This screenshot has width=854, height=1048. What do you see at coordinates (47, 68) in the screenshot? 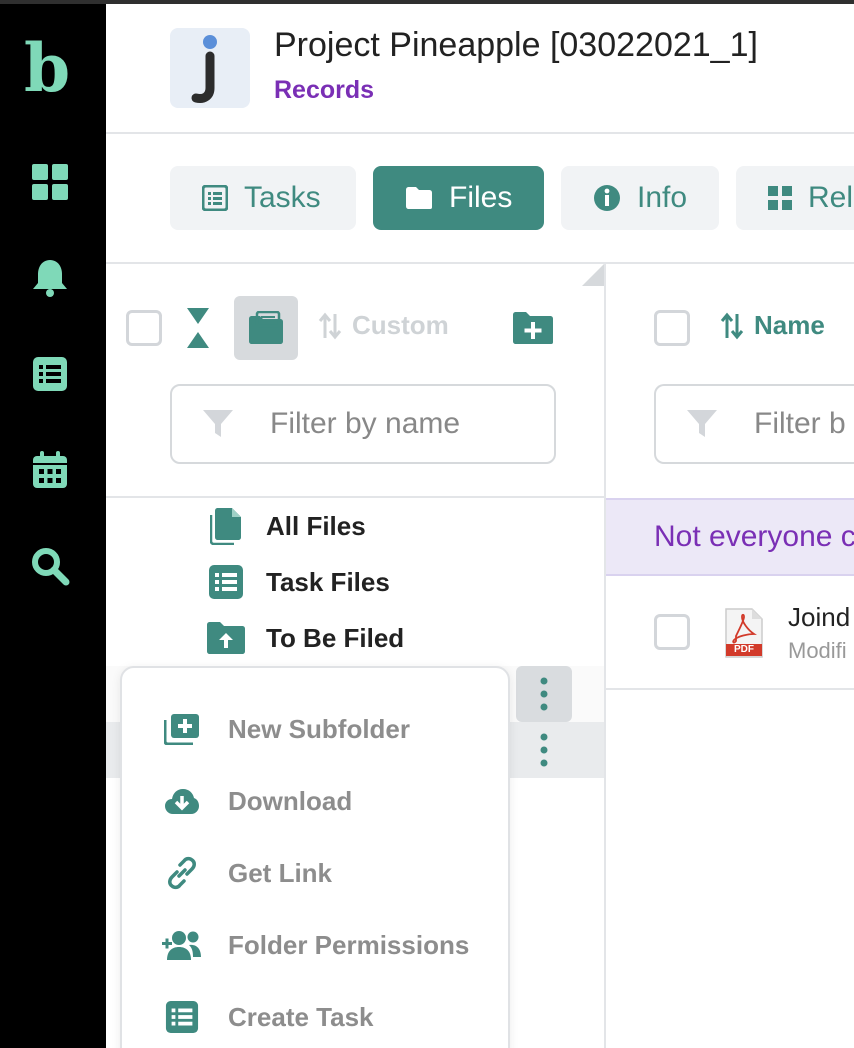
I see `app-logo: b` at bounding box center [47, 68].